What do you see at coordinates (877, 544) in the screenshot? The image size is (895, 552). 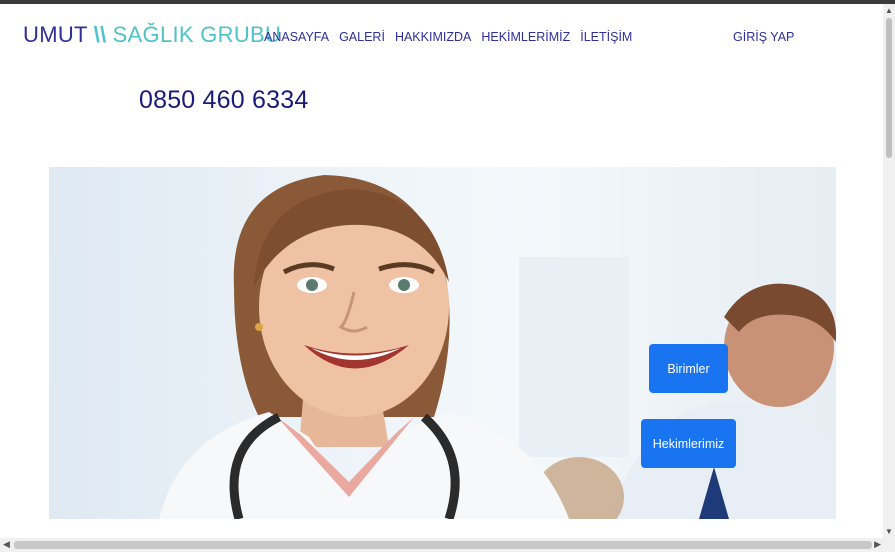 I see `scroll-right-icon: ▶` at bounding box center [877, 544].